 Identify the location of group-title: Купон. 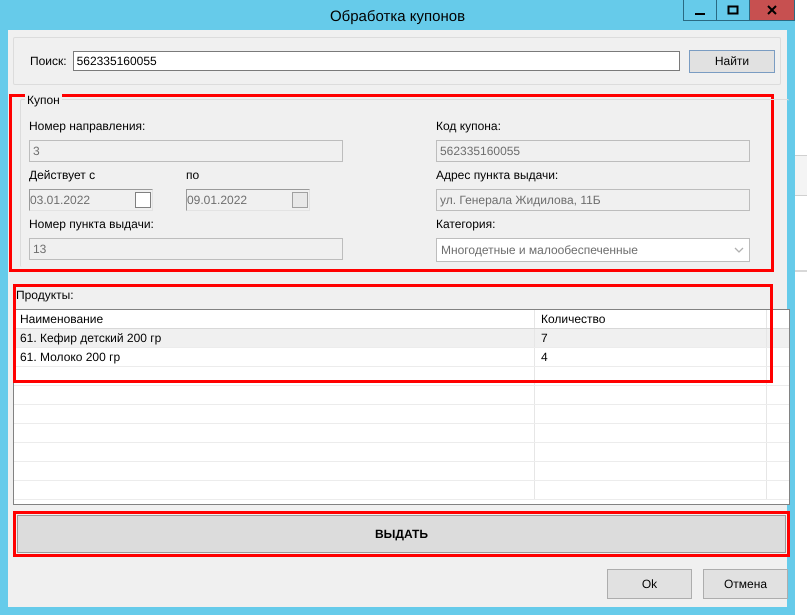
(43, 100).